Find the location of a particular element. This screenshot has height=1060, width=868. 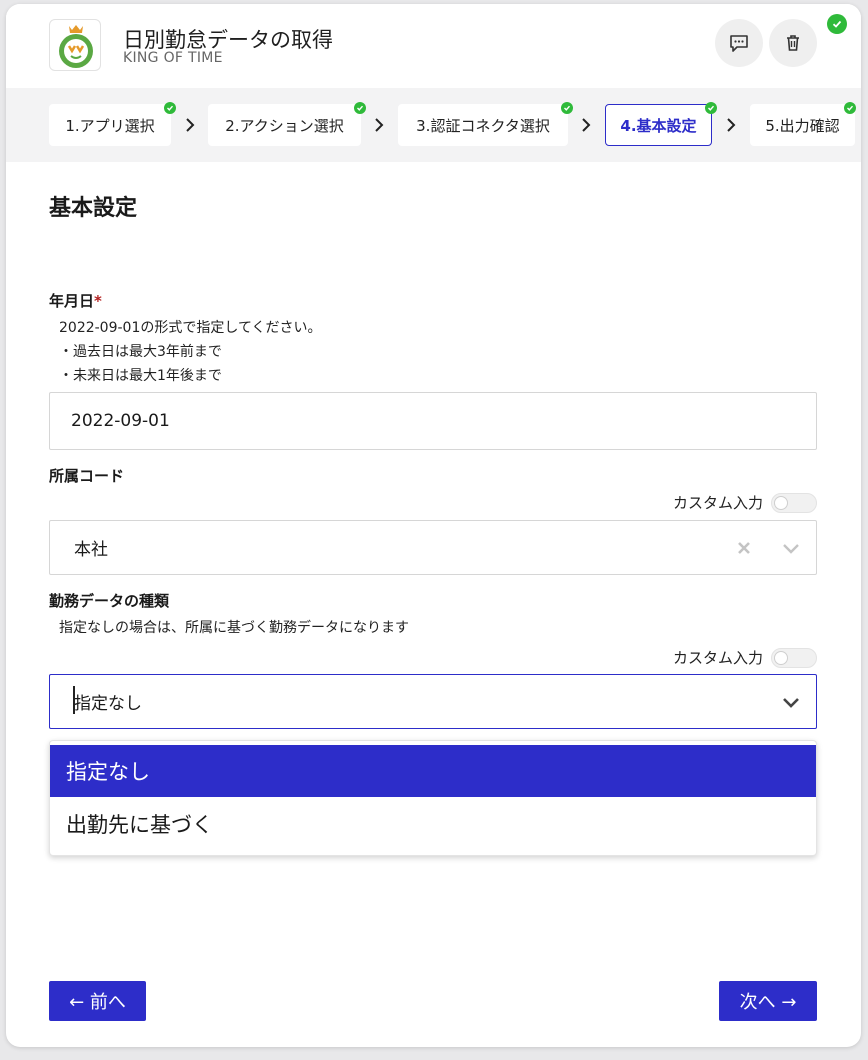

trash-icon is located at coordinates (793, 43).